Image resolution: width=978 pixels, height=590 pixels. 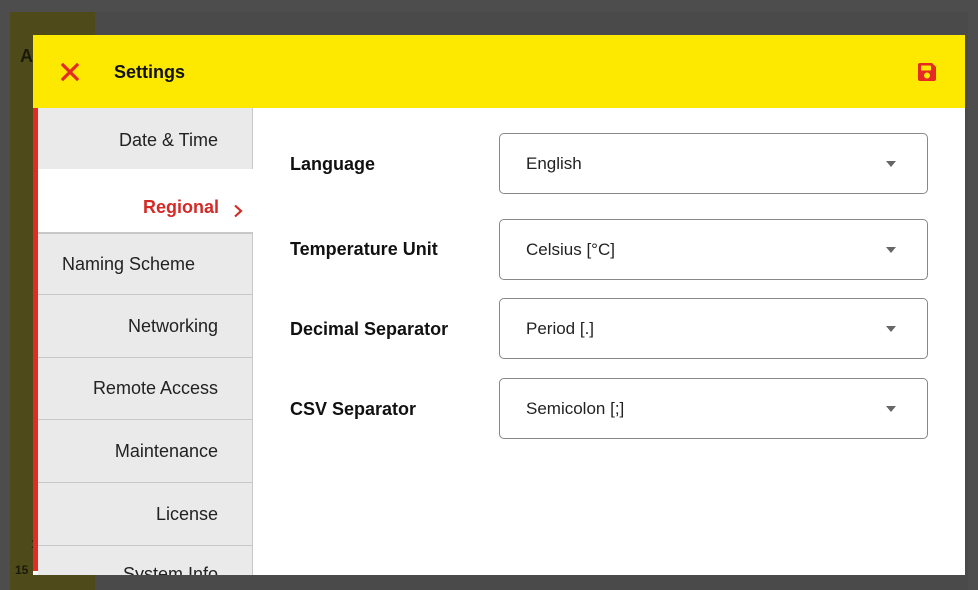 I want to click on sidebar-item-regional: Regional, so click(x=145, y=201).